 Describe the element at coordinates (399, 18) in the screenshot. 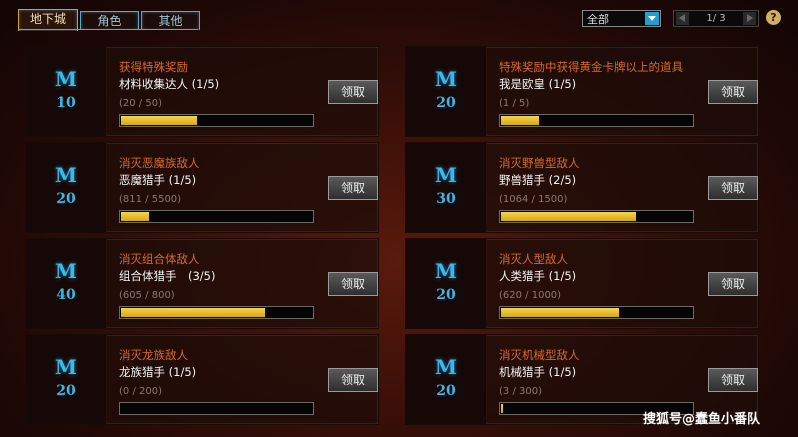

I see `top-bar: 地下城 角色 其他 全部 1/ 3 ?` at that location.